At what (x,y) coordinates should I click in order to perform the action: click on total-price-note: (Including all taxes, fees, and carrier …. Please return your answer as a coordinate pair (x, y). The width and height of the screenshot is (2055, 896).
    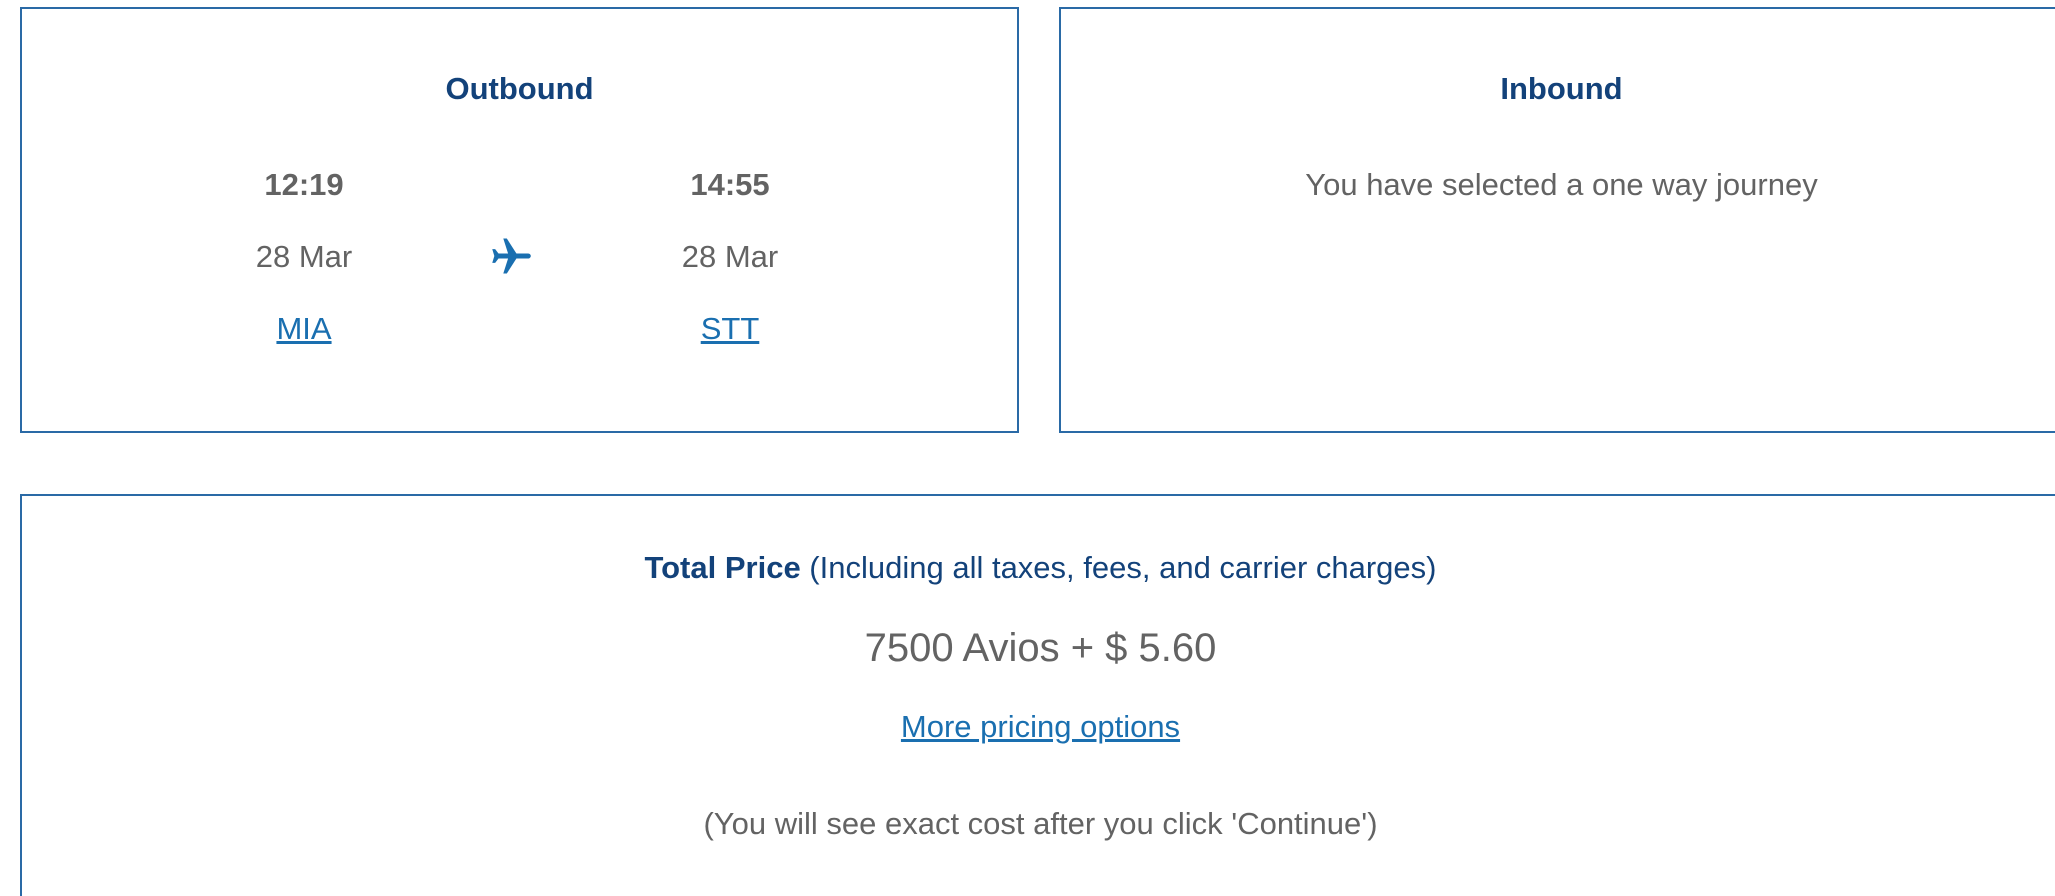
    Looking at the image, I should click on (1118, 567).